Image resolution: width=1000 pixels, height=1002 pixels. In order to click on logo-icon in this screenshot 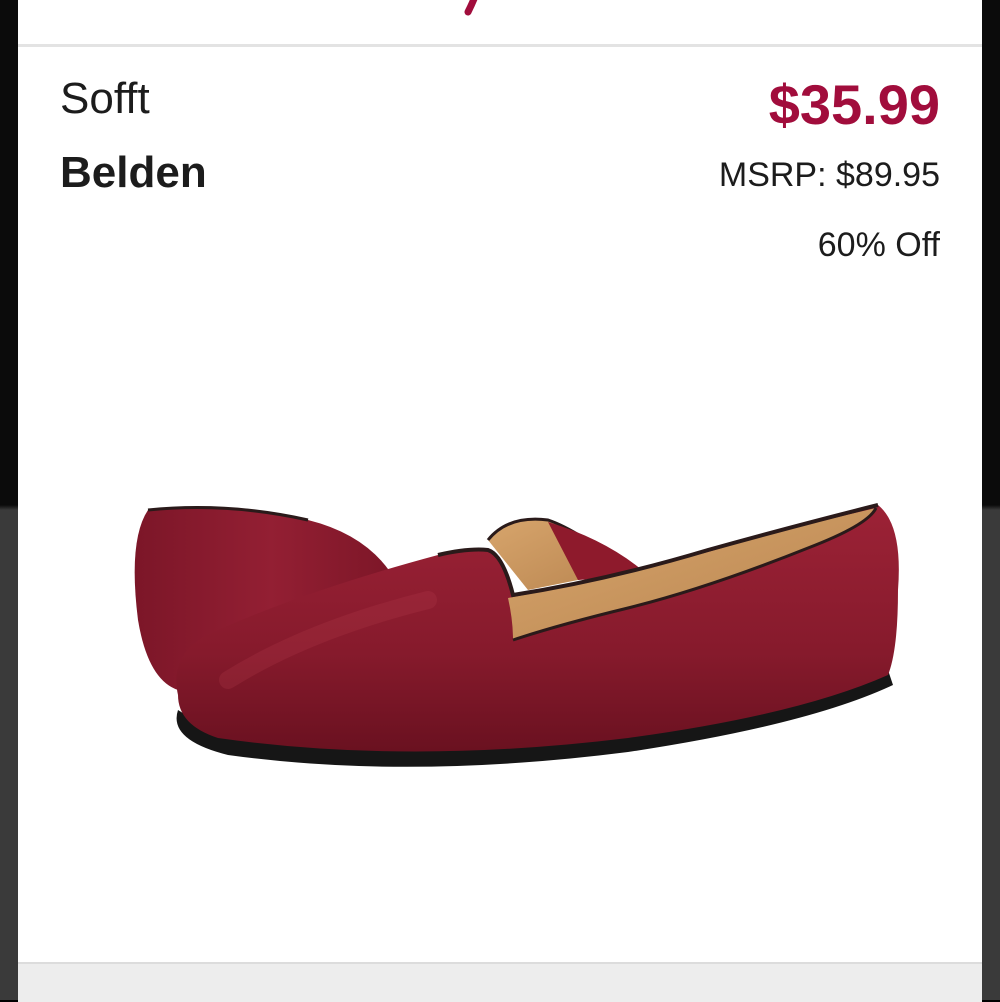, I will do `click(471, 8)`.